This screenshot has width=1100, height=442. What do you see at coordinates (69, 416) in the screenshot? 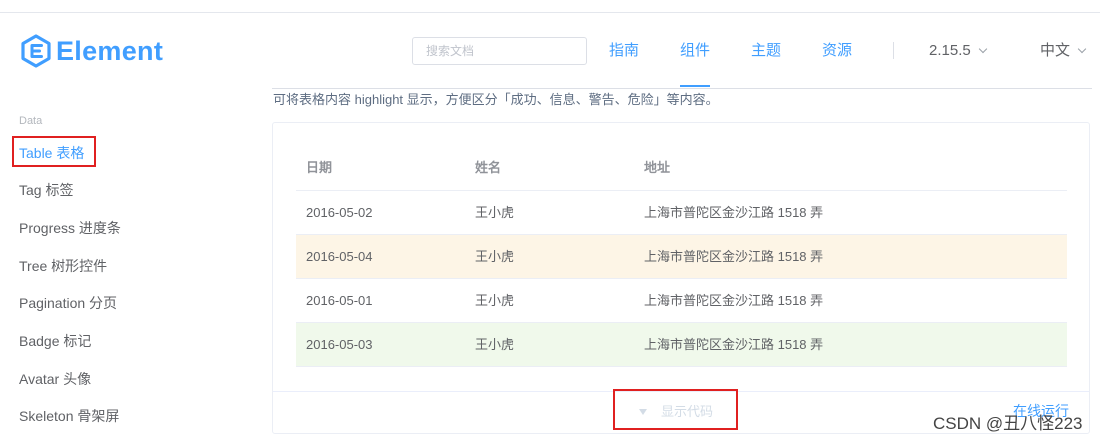
I see `sidebar-item-skeleton: Skeleton 骨架屏` at bounding box center [69, 416].